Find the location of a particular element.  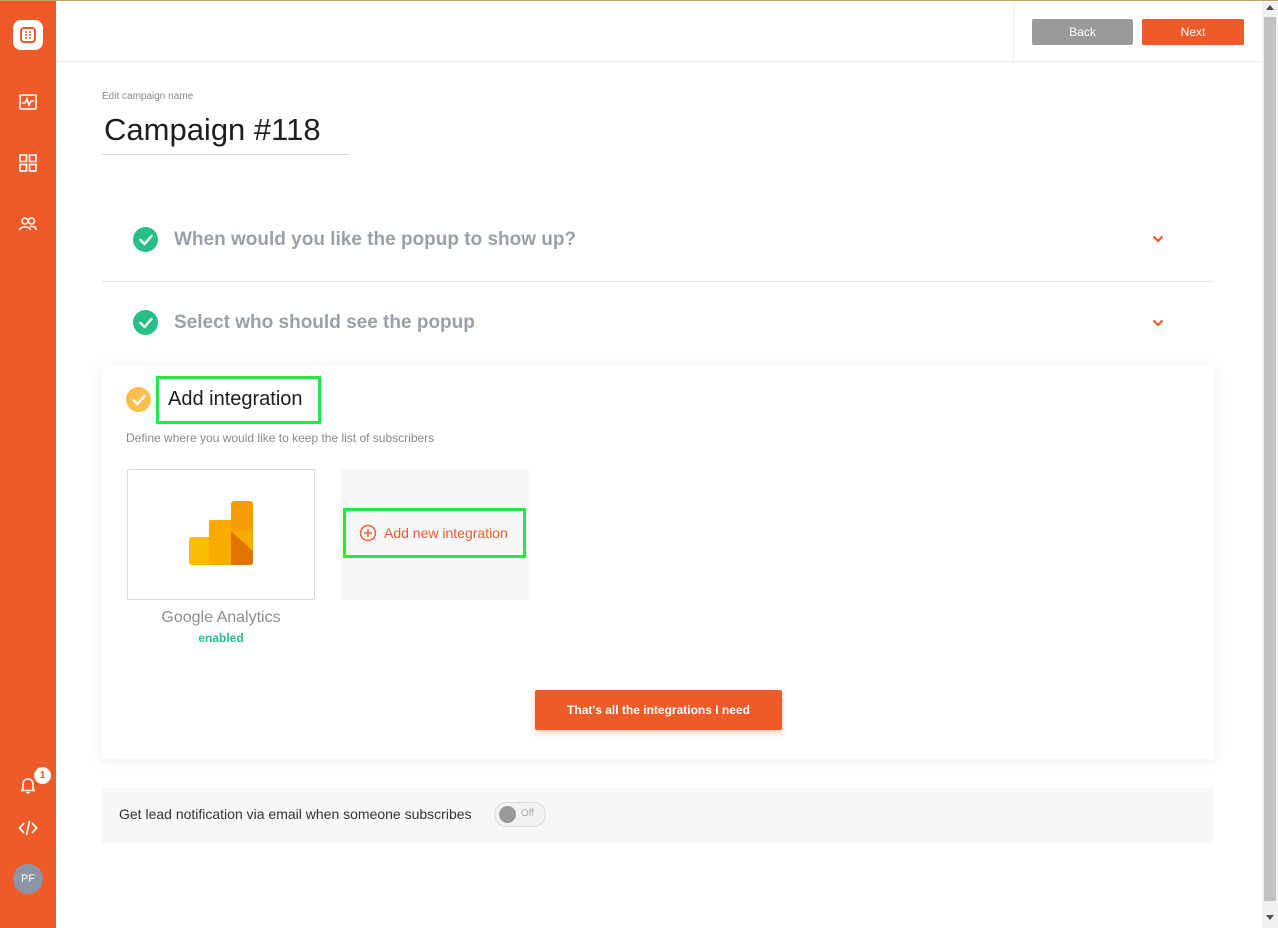

integration-card-status: enabled is located at coordinates (221, 638).